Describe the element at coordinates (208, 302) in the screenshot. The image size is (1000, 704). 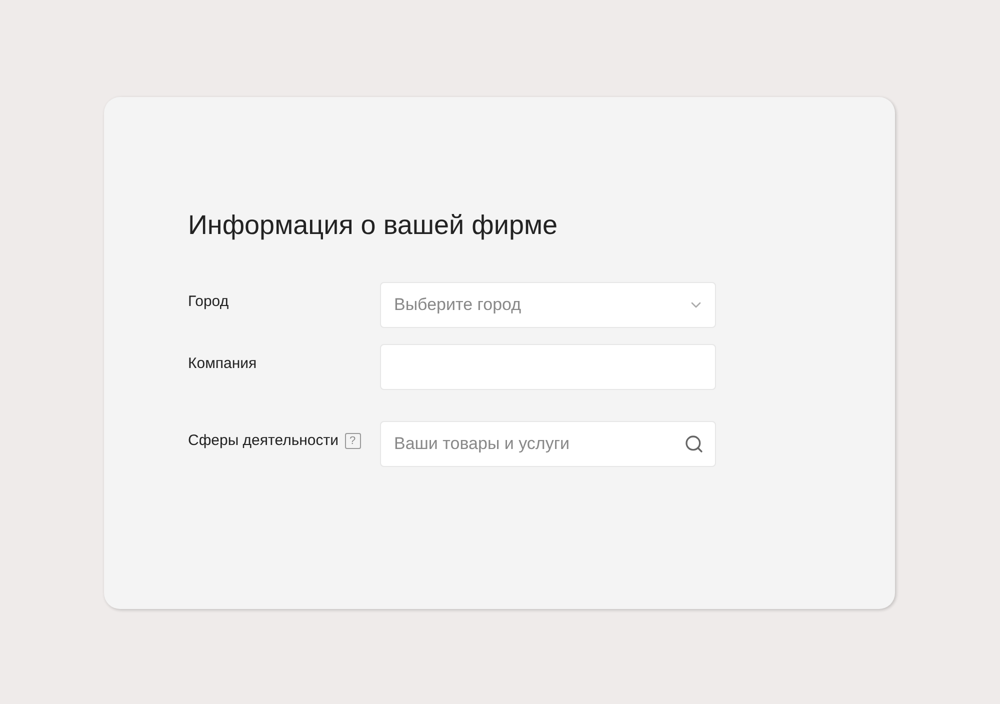
I see `field-label: Город` at that location.